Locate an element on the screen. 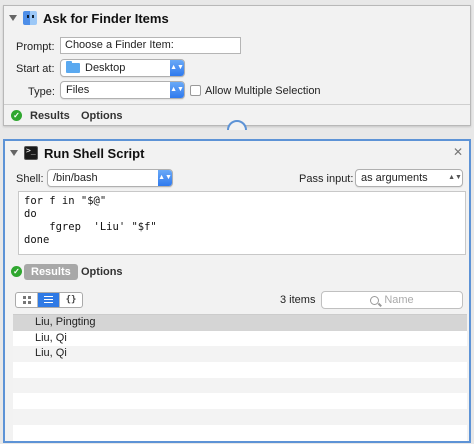 Image resolution: width=474 pixels, height=444 pixels. prompt-field: Choose a Finder Item: is located at coordinates (150, 45).